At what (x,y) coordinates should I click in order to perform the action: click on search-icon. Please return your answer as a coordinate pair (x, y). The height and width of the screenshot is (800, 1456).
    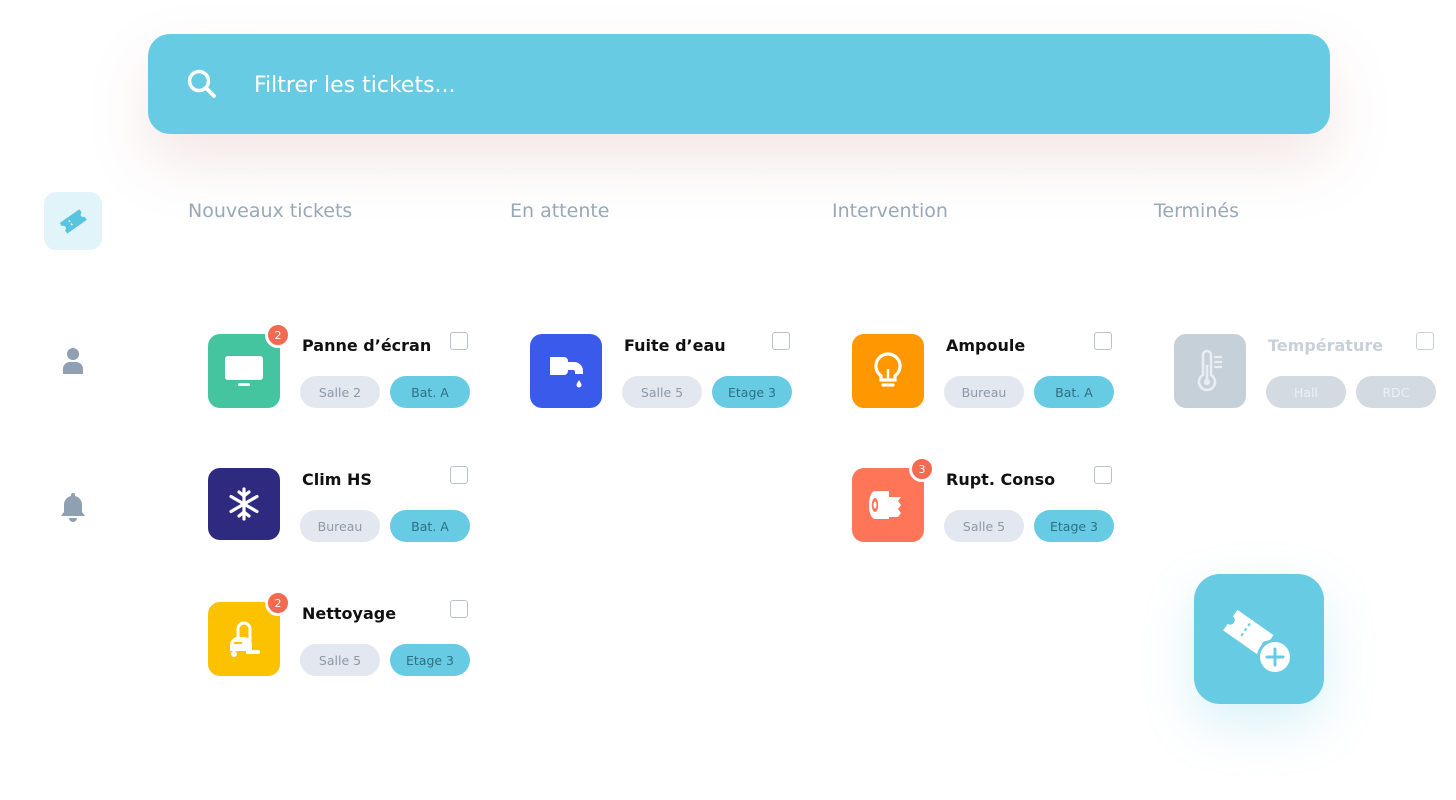
    Looking at the image, I should click on (201, 83).